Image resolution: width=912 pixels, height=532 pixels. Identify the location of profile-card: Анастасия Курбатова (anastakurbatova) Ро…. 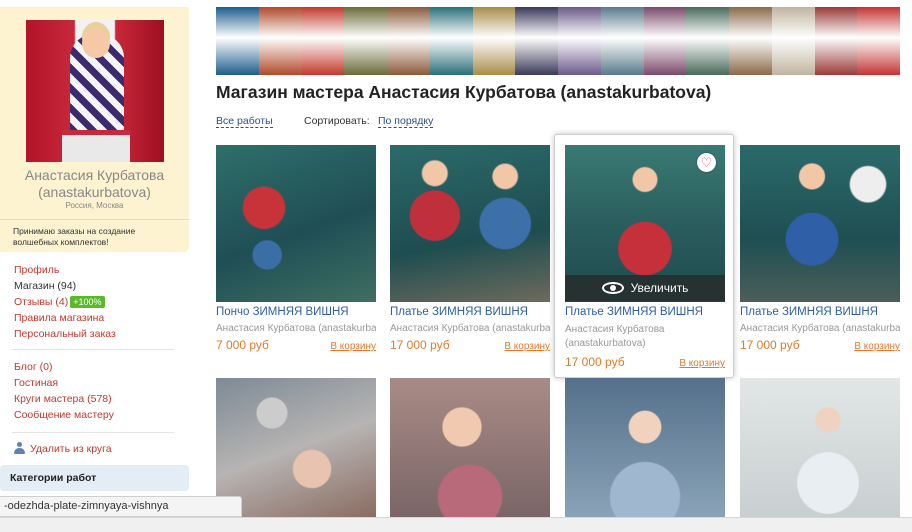
(94, 129).